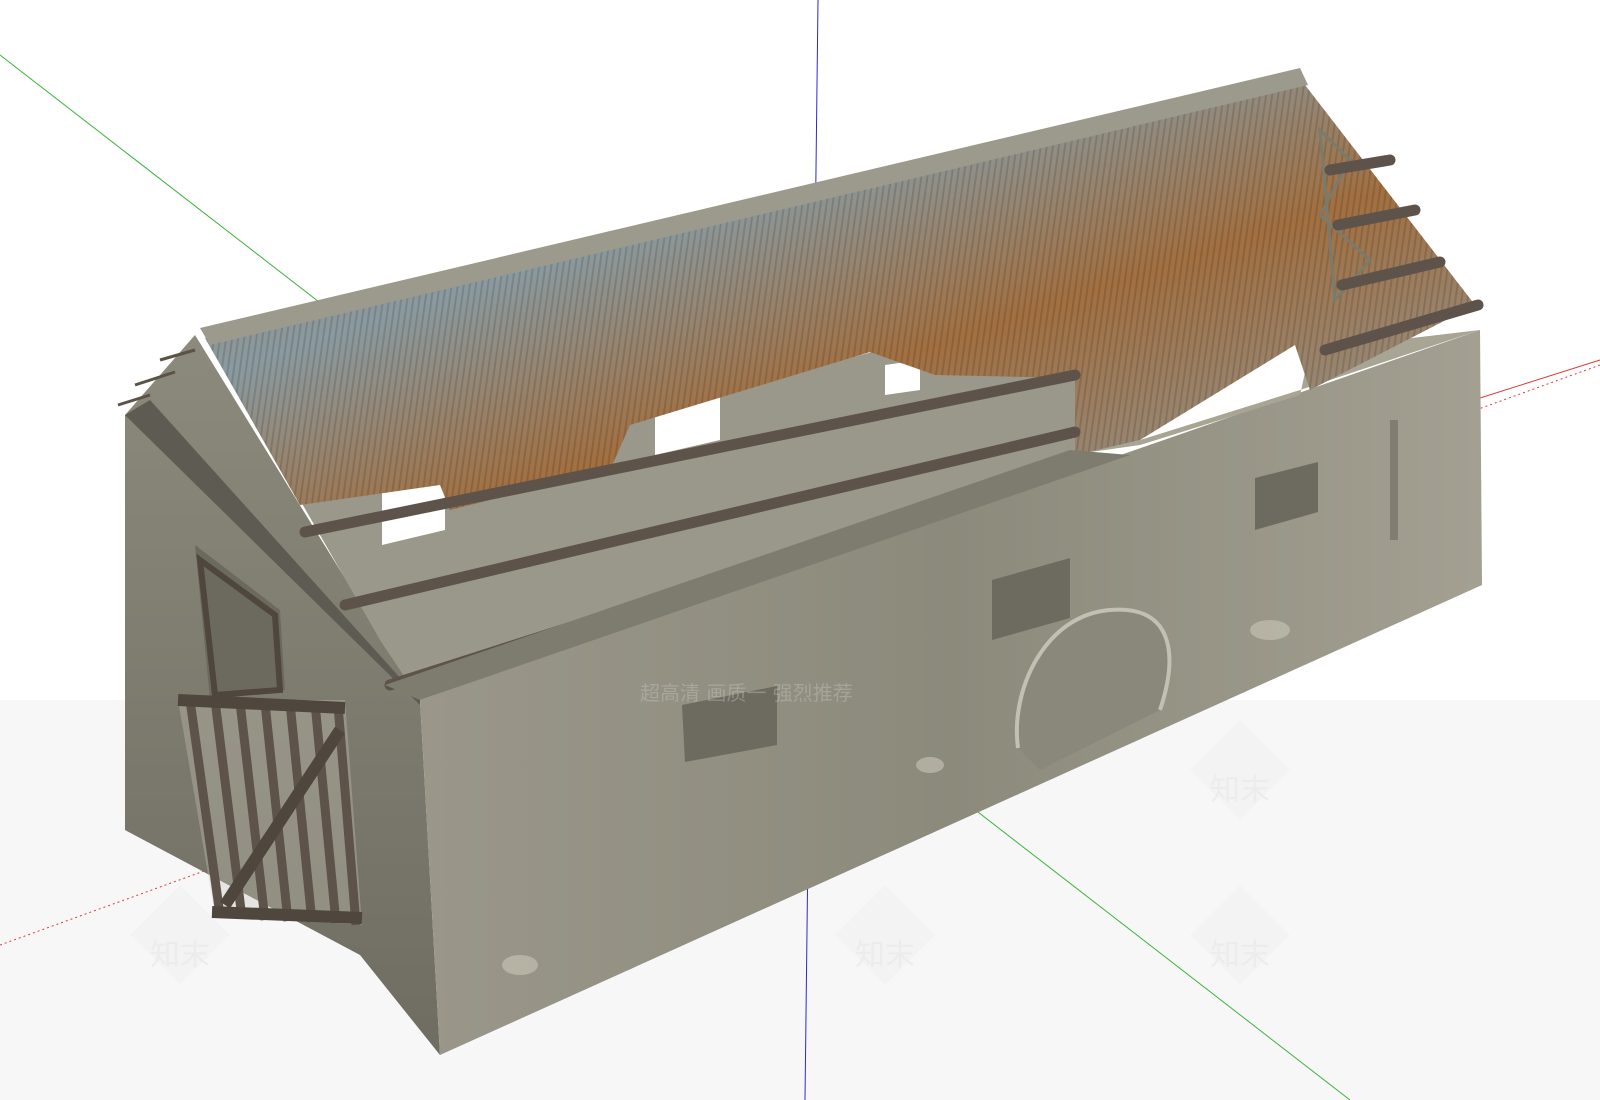 The height and width of the screenshot is (1100, 1600). Describe the element at coordinates (746, 693) in the screenshot. I see `overlay-caption: 超高清 画质一 强烈推荐` at that location.